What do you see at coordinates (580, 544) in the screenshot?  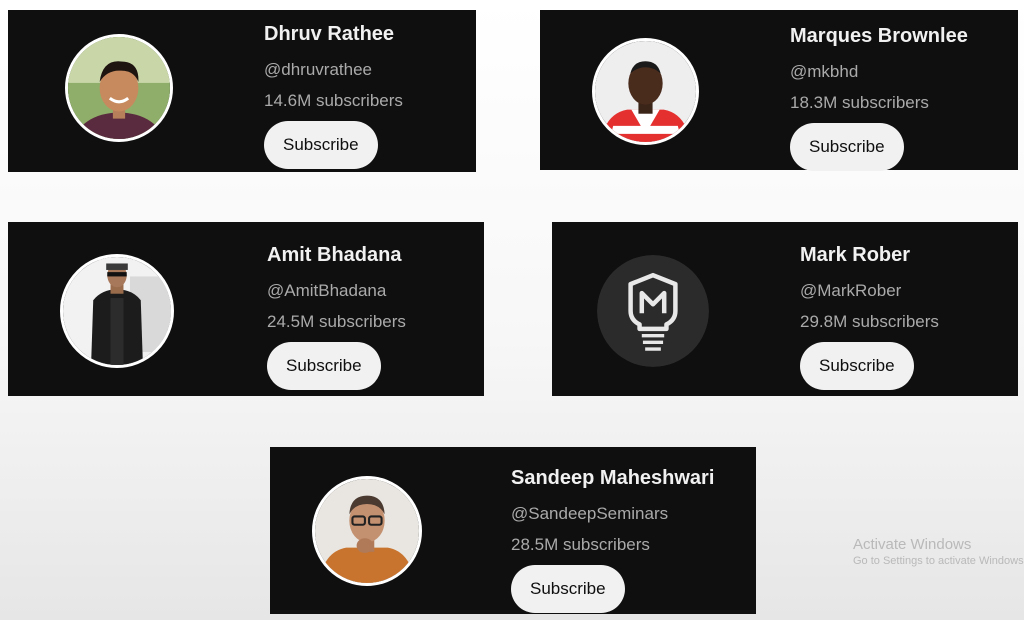 I see `subscriber-count: 28.5M subscribers` at bounding box center [580, 544].